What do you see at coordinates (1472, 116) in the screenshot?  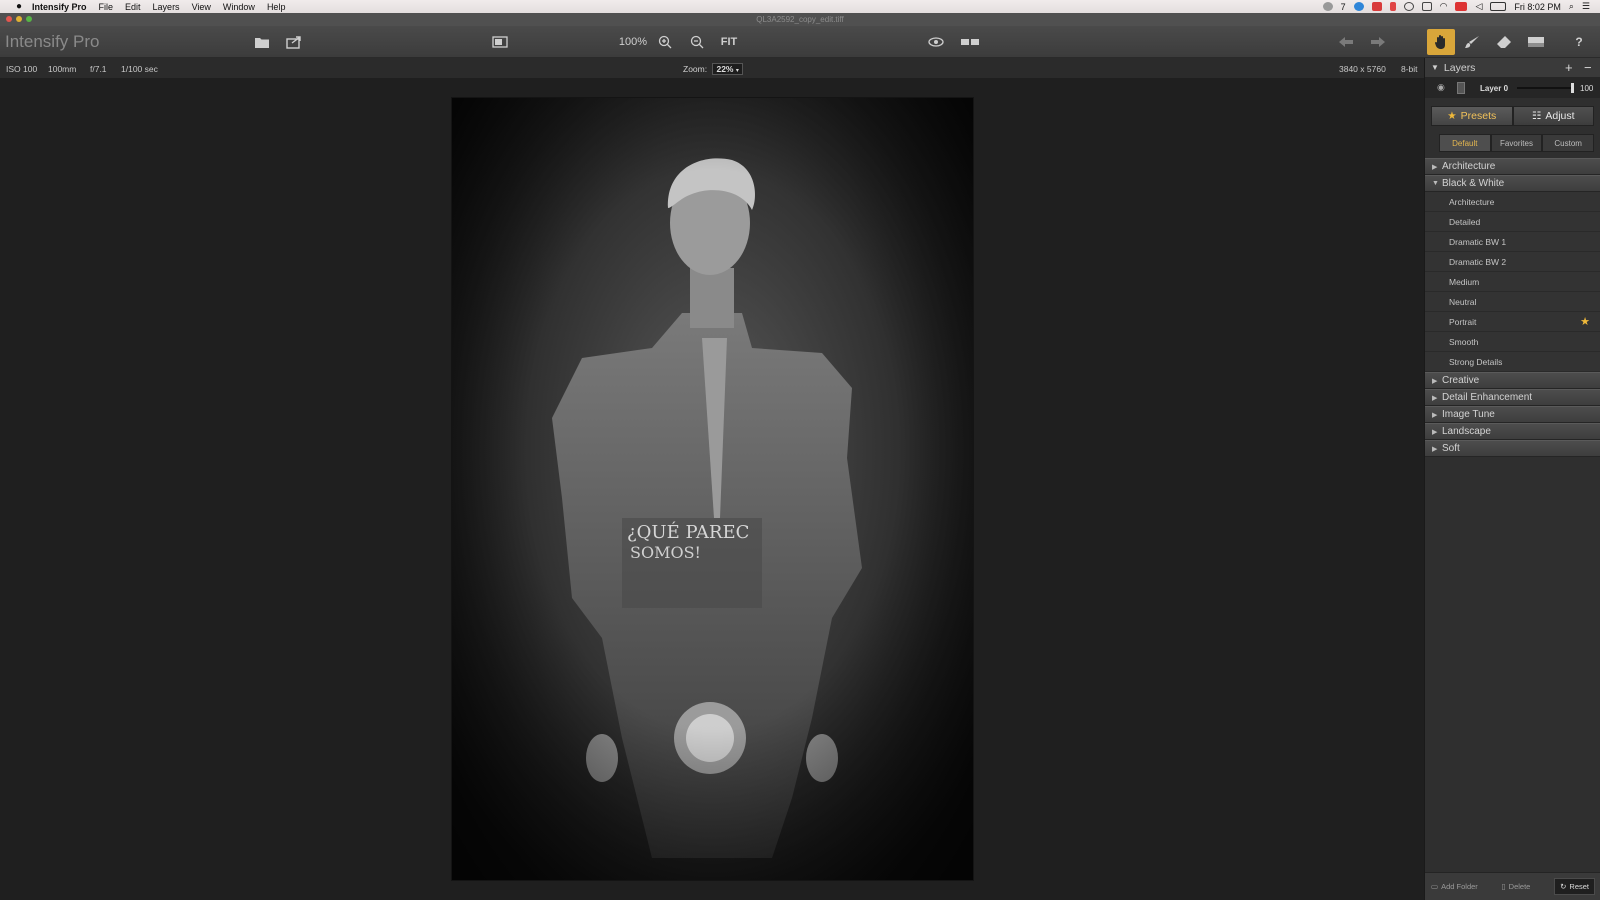 I see `tab-presets: ★ Presets` at bounding box center [1472, 116].